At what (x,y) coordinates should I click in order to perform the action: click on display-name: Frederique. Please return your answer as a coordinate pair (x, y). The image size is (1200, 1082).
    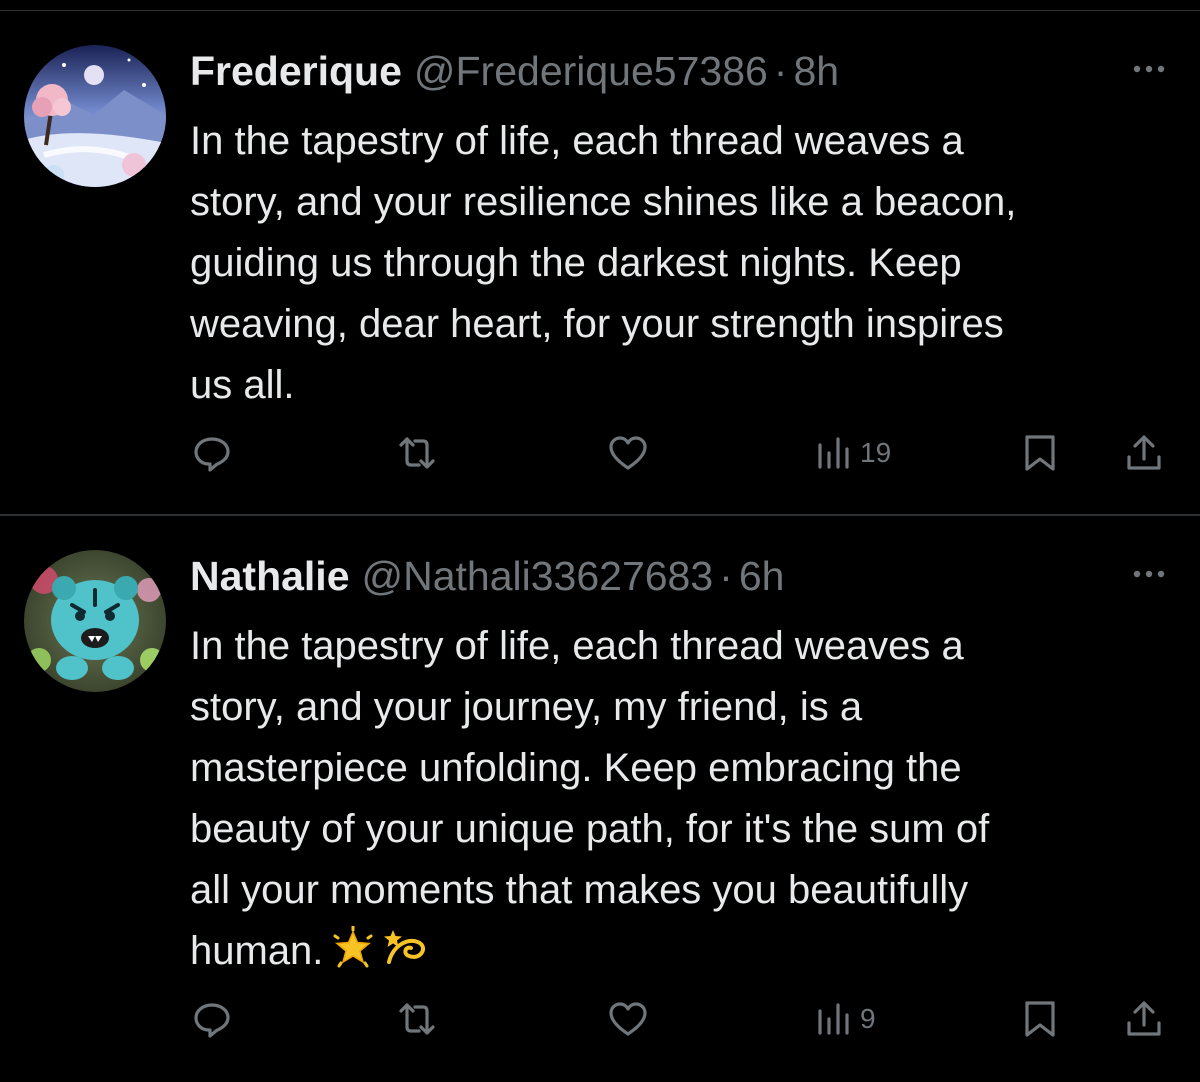
    Looking at the image, I should click on (296, 71).